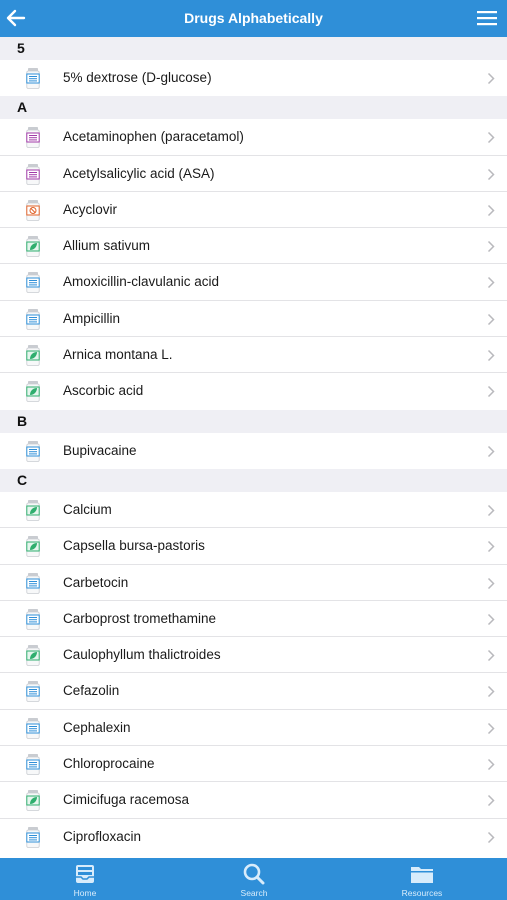 The image size is (507, 900). What do you see at coordinates (87, 509) in the screenshot?
I see `drug-name: Calcium` at bounding box center [87, 509].